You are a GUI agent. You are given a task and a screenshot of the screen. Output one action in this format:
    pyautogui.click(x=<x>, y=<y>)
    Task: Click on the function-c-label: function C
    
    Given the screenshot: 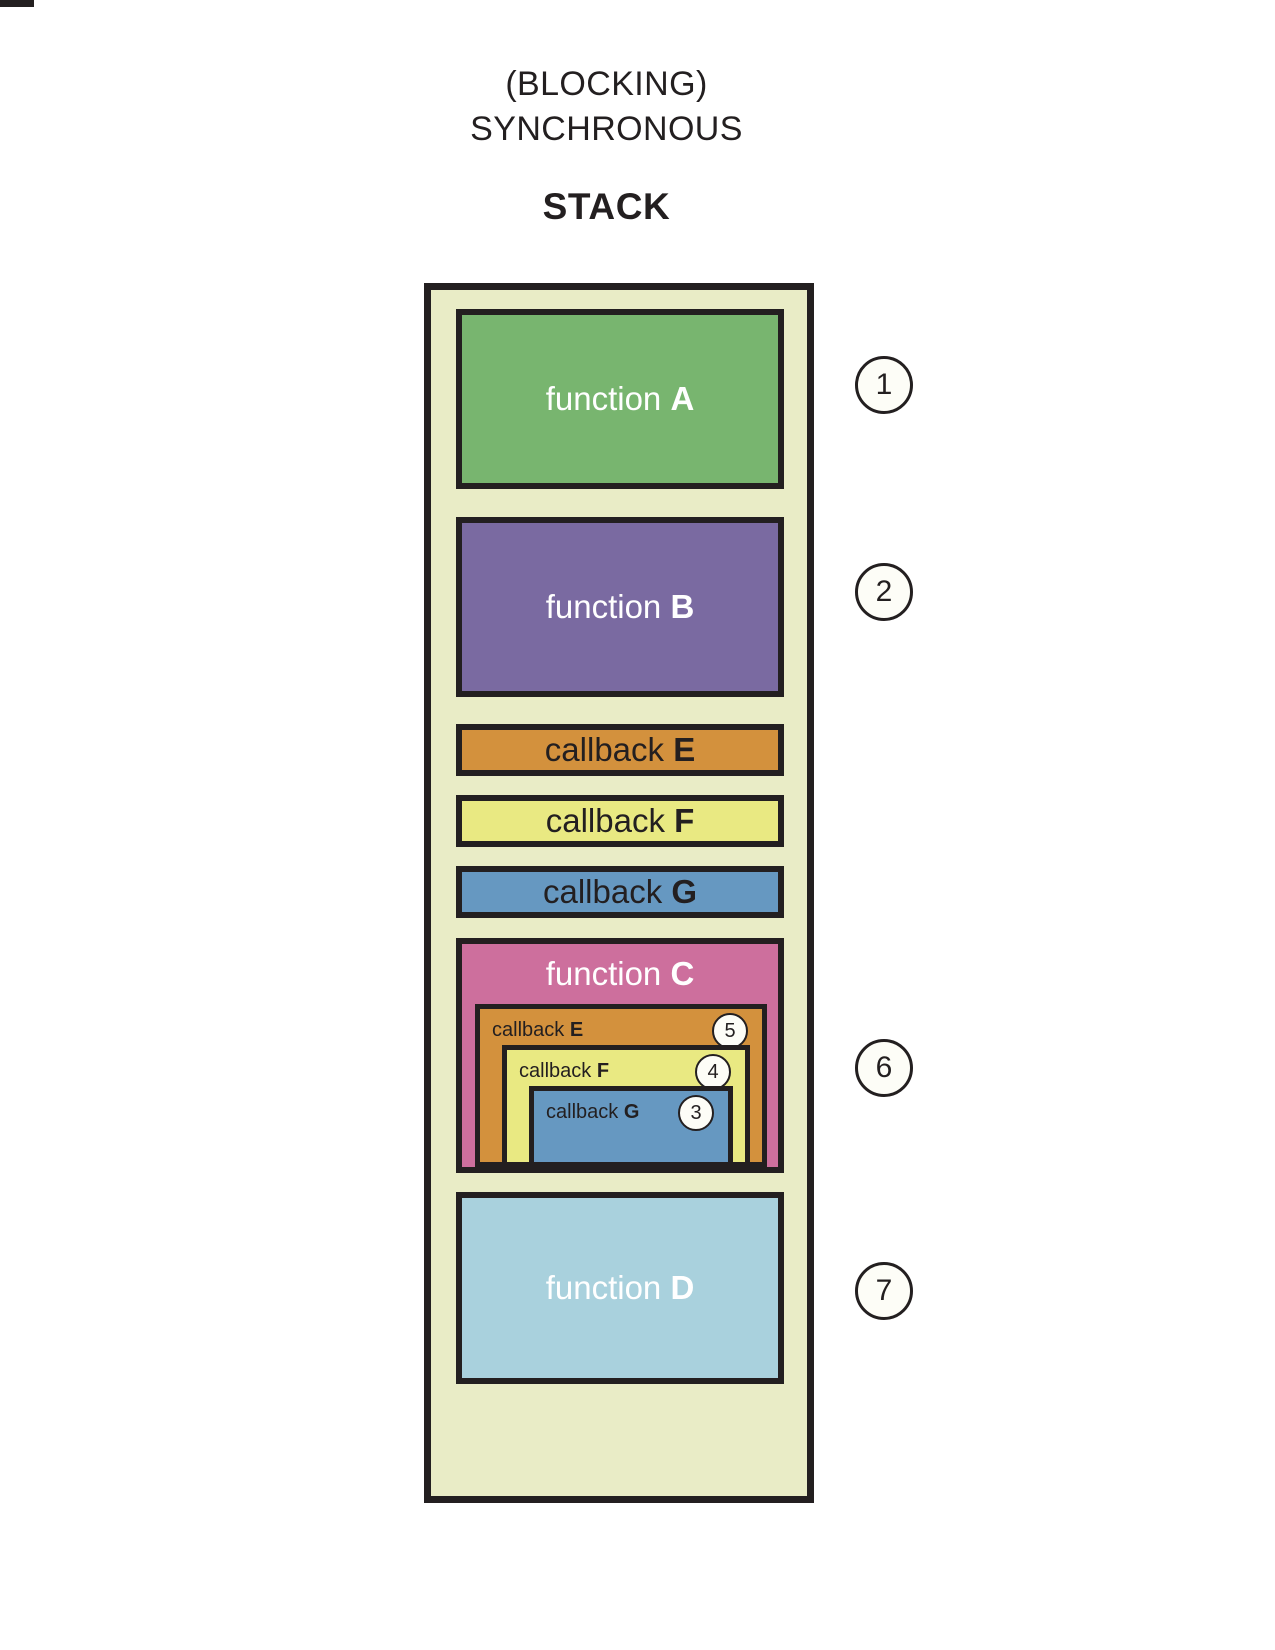 What is the action you would take?
    pyautogui.click(x=620, y=973)
    